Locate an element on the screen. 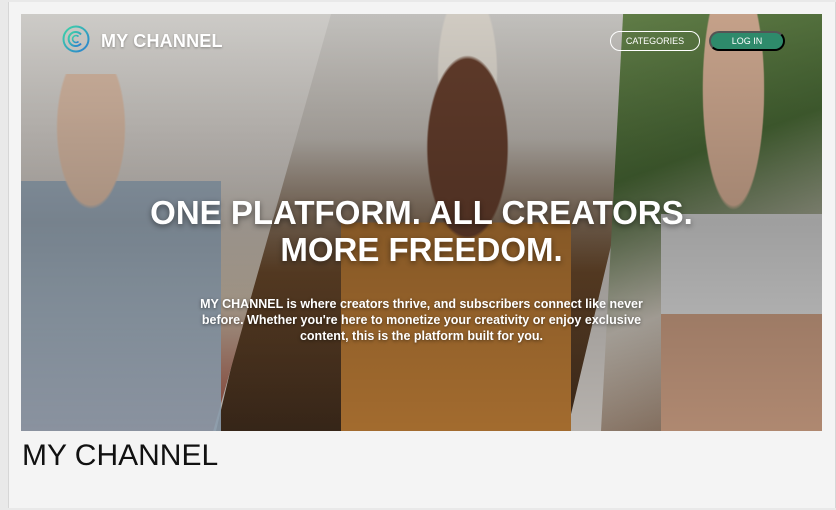 The height and width of the screenshot is (510, 836). site-name-heading: MY CHANNEL is located at coordinates (120, 455).